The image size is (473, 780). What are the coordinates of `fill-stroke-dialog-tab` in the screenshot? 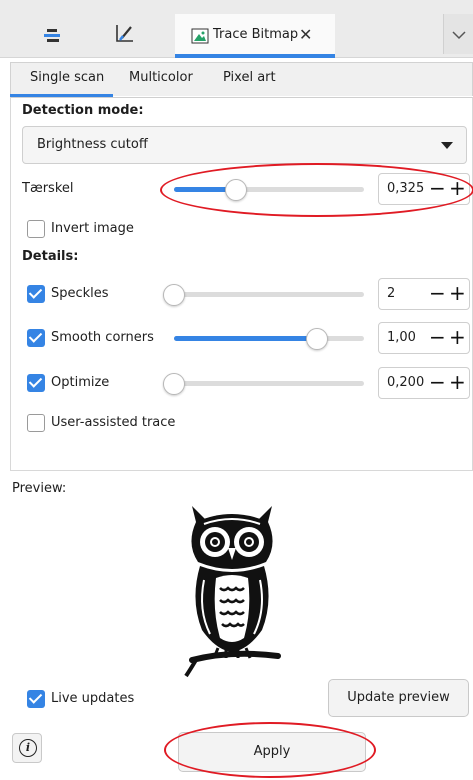 It's located at (125, 34).